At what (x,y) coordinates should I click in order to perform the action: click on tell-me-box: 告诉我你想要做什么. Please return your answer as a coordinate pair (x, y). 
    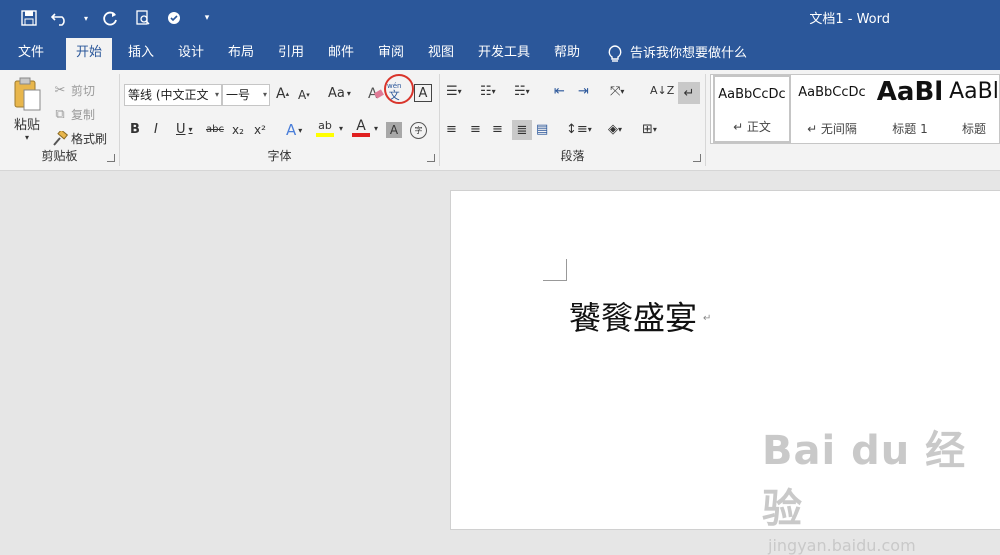
    Looking at the image, I should click on (677, 54).